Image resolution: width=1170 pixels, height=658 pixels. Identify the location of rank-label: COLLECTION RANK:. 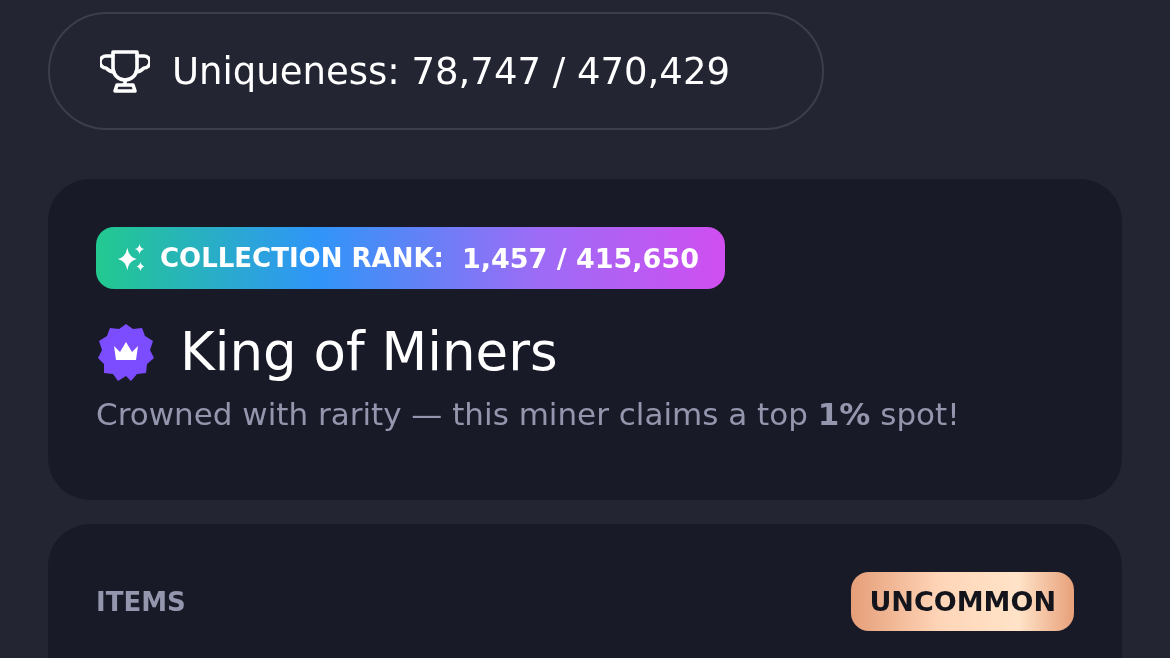
(302, 258).